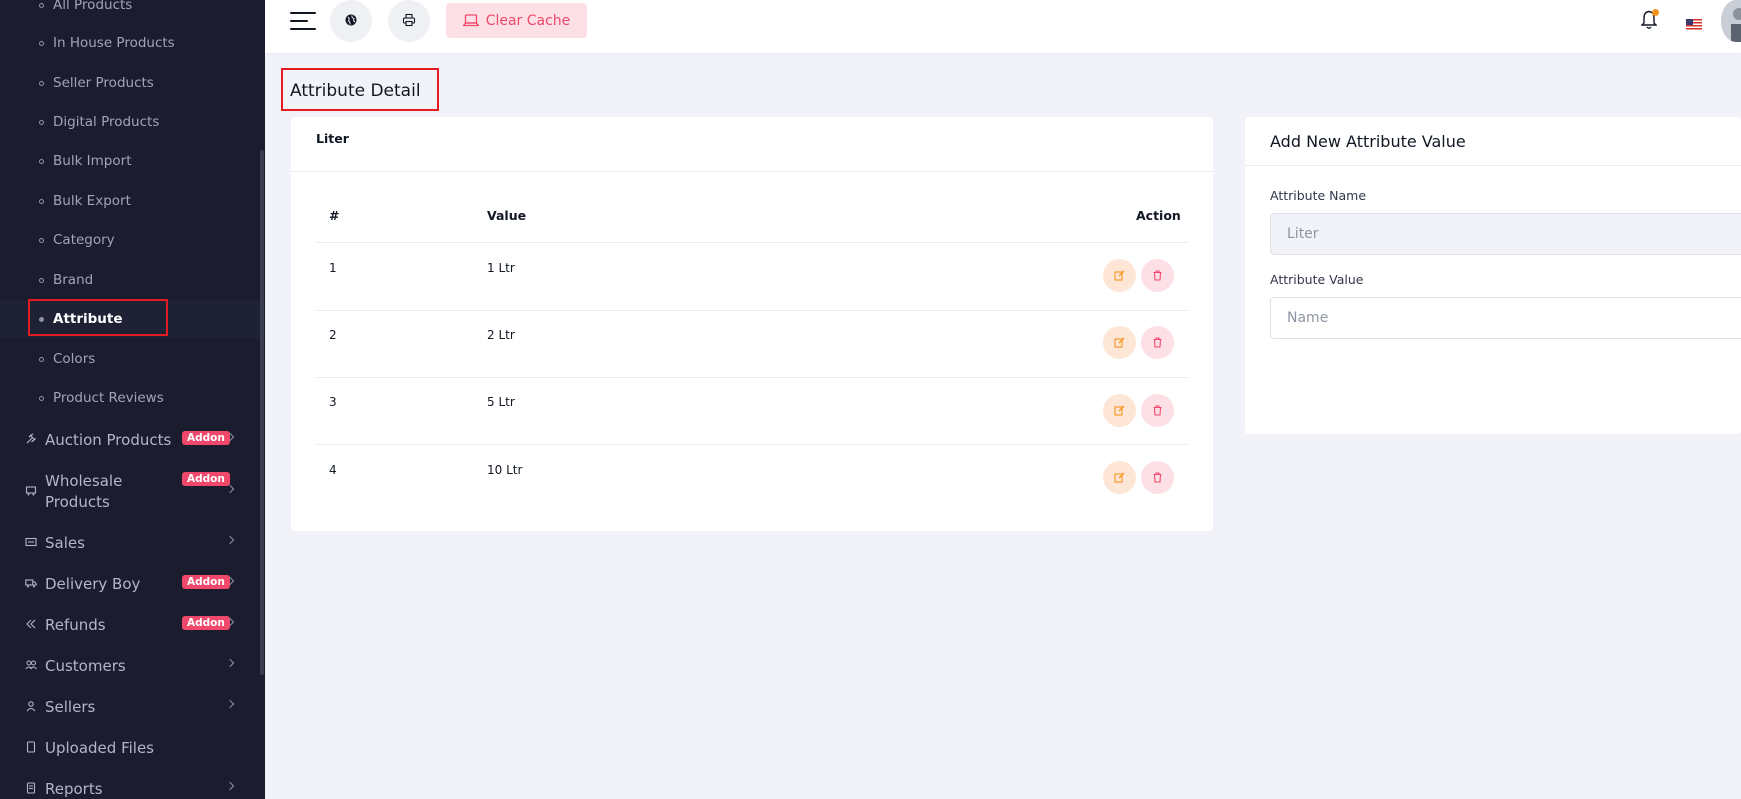 The width and height of the screenshot is (1741, 799). What do you see at coordinates (108, 398) in the screenshot?
I see `sidebar-item-label: Product Reviews` at bounding box center [108, 398].